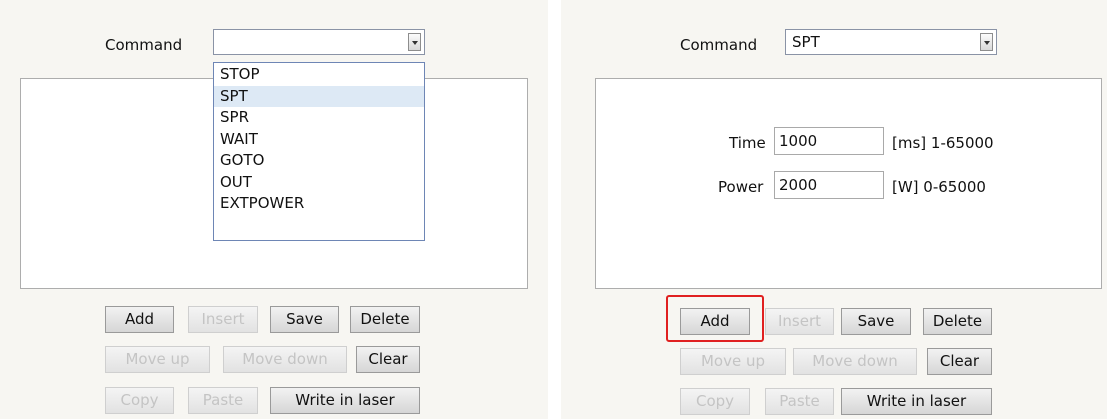 Image resolution: width=1107 pixels, height=419 pixels. Describe the element at coordinates (741, 187) in the screenshot. I see `power-label: Power` at that location.